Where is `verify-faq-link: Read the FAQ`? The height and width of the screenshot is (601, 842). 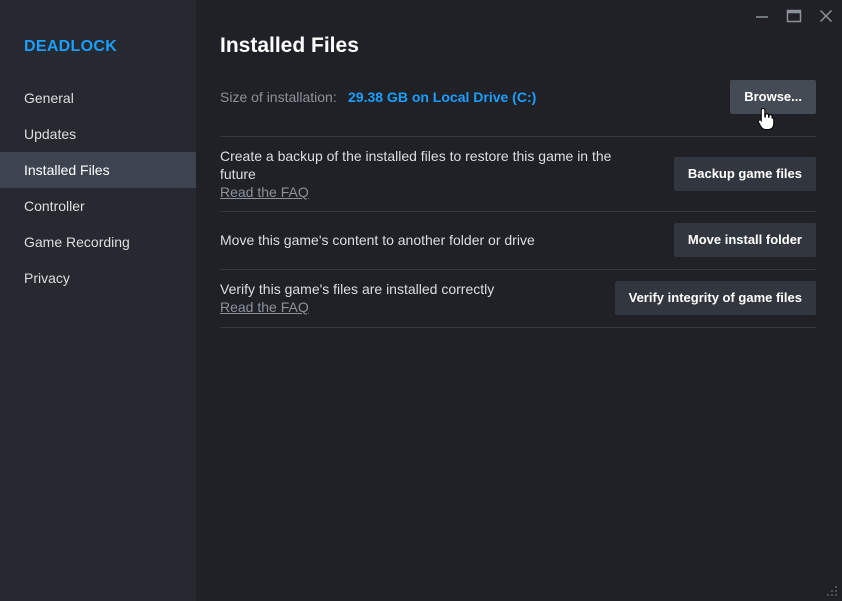 verify-faq-link: Read the FAQ is located at coordinates (357, 307).